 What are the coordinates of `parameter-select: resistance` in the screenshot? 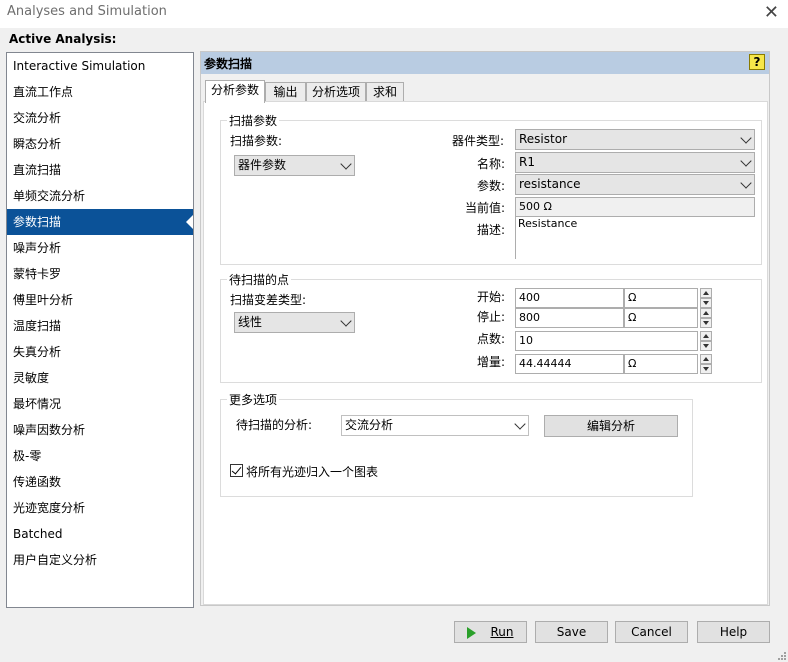 It's located at (635, 184).